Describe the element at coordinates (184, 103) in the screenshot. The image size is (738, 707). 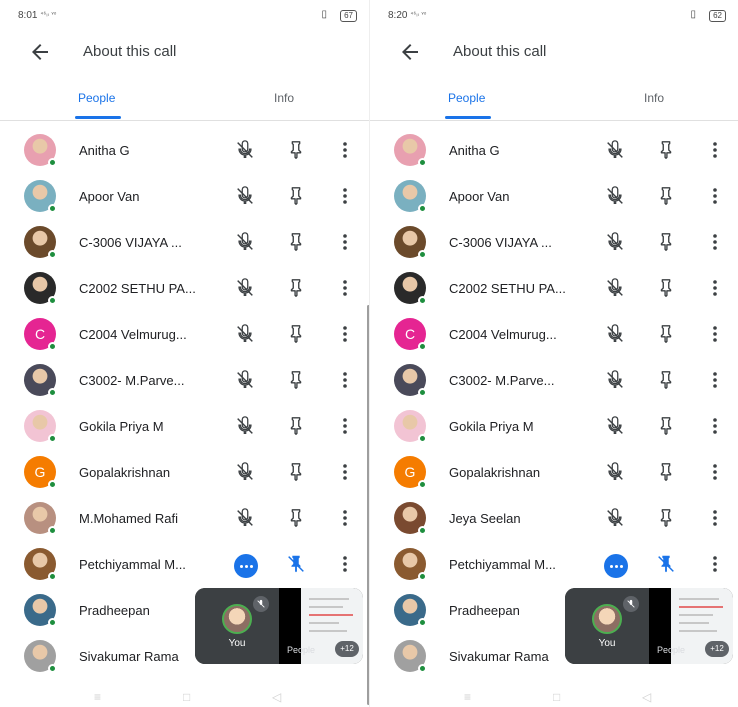
I see `tab-bar: People Info` at that location.